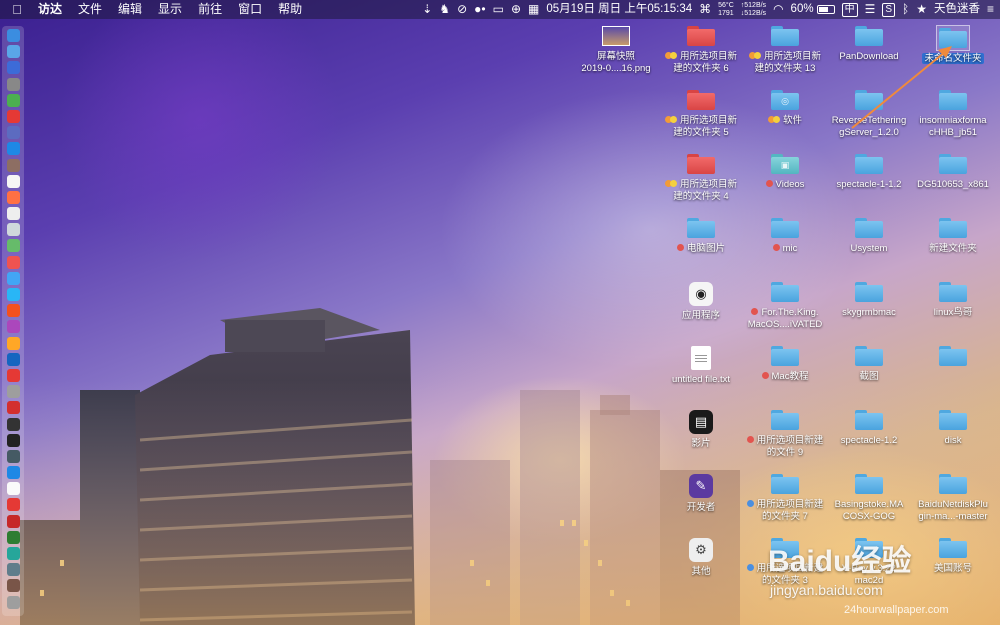 The width and height of the screenshot is (1000, 625). Describe the element at coordinates (785, 236) in the screenshot. I see `desktop-item-mic: mic` at that location.